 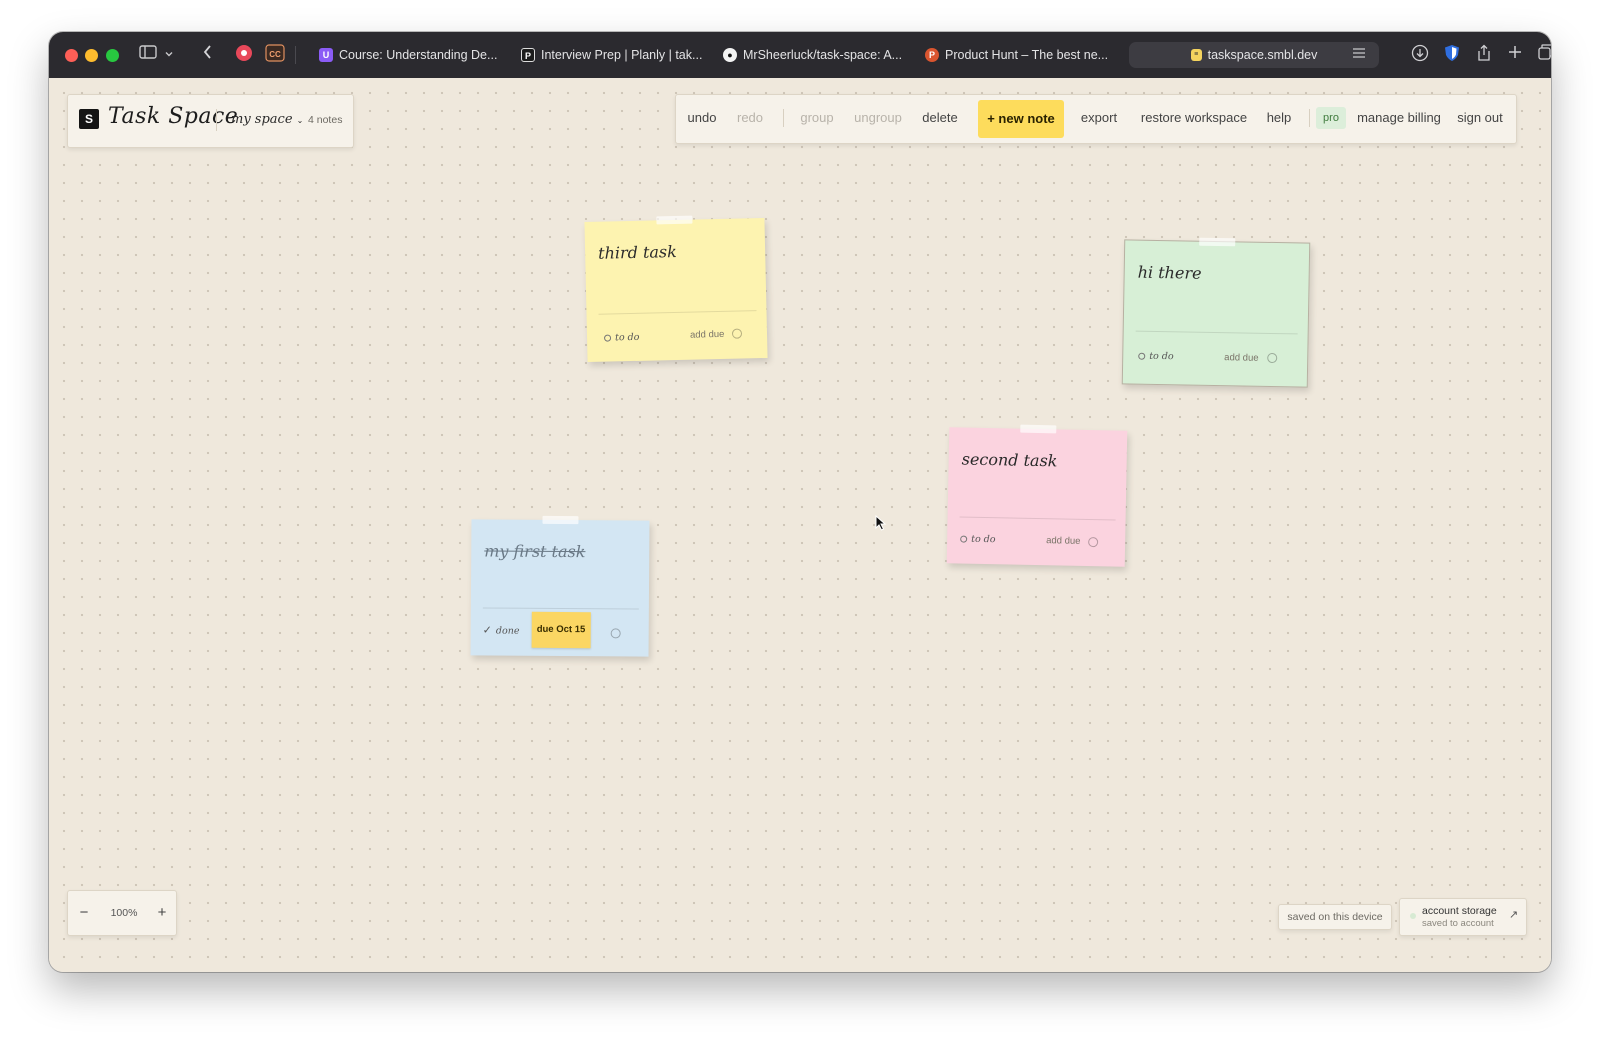 I want to click on github-favicon-icon: ●, so click(x=730, y=55).